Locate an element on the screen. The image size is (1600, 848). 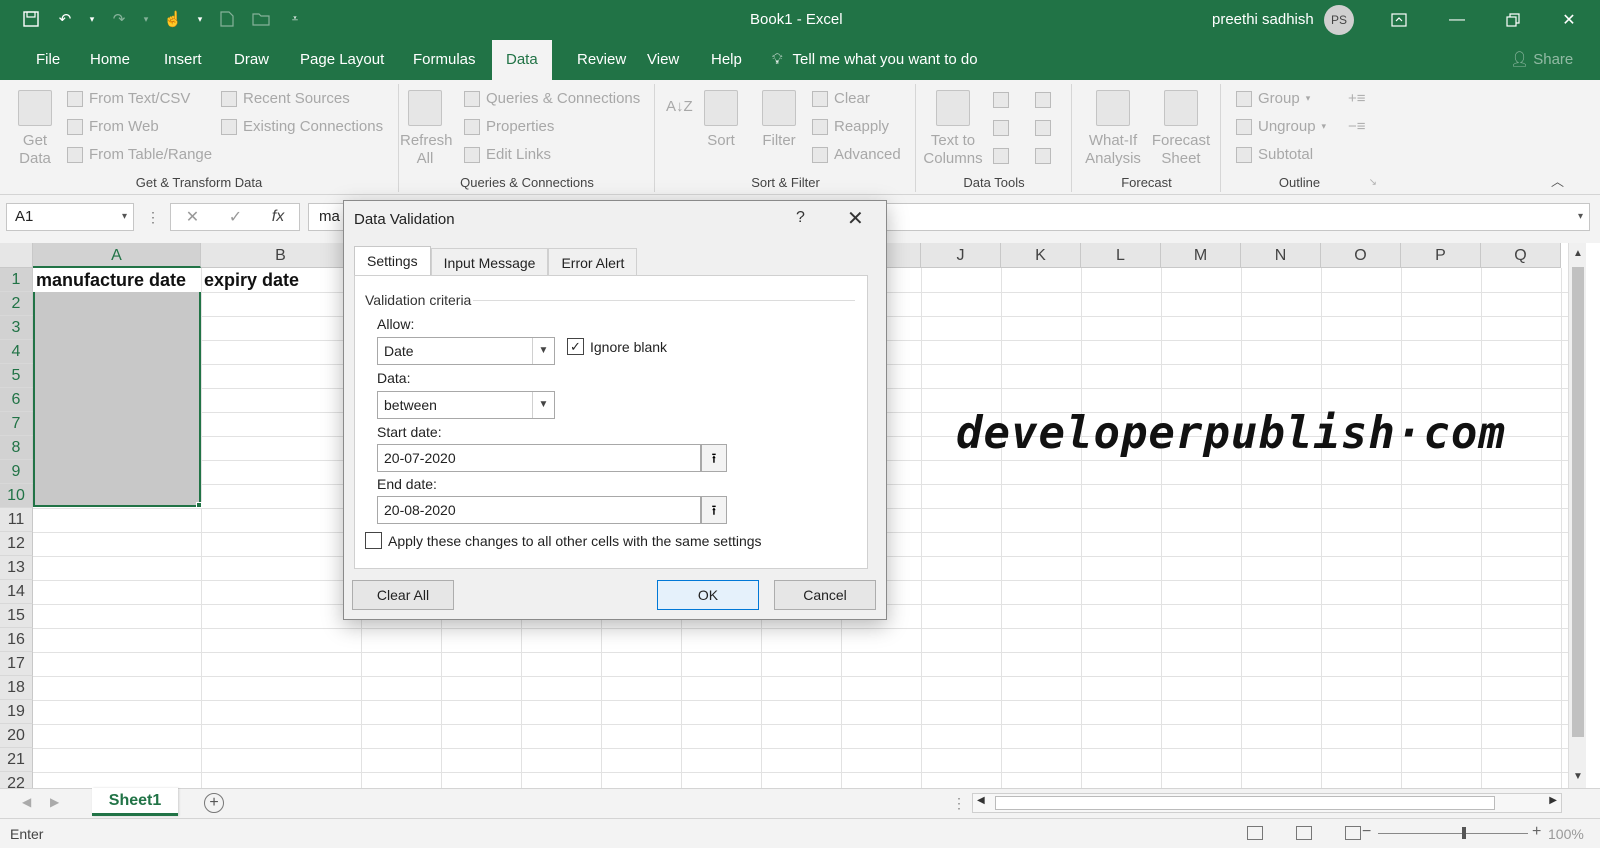
row-header: 11 is located at coordinates (16, 520).